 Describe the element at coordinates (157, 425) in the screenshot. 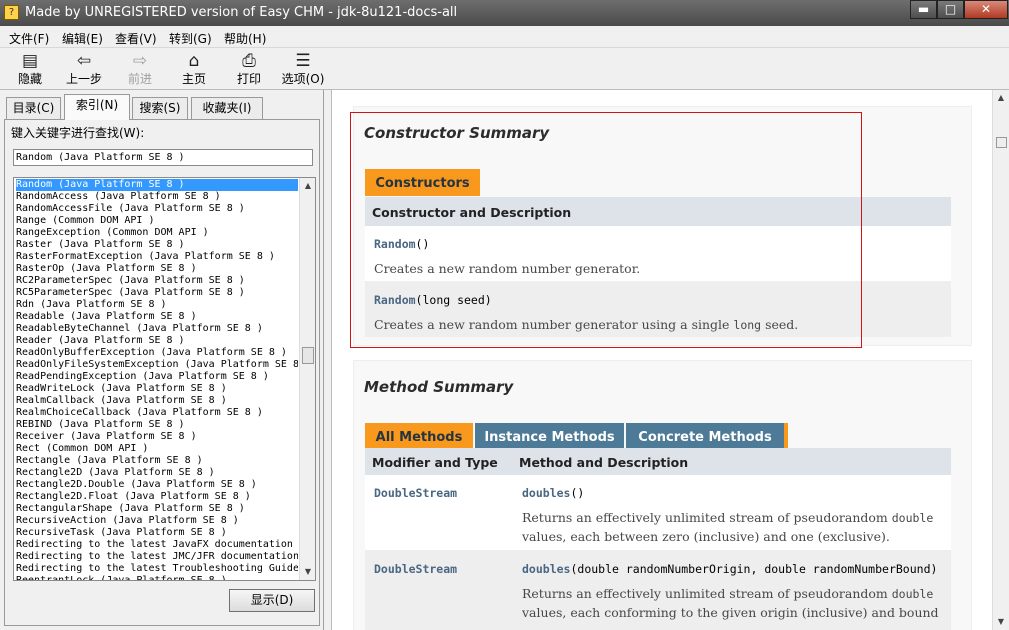

I see `index-list-item: REBIND (Java Platform SE 8 )` at that location.